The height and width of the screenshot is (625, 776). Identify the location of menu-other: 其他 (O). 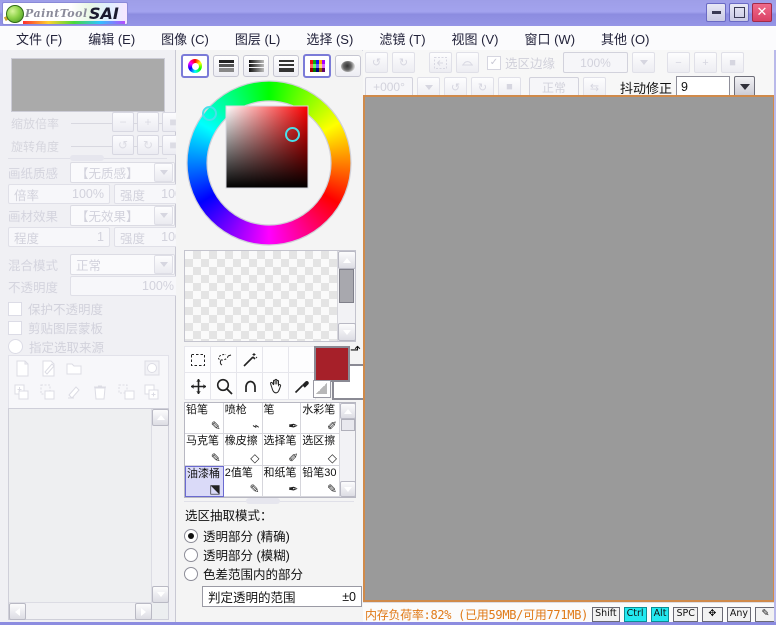
(625, 38).